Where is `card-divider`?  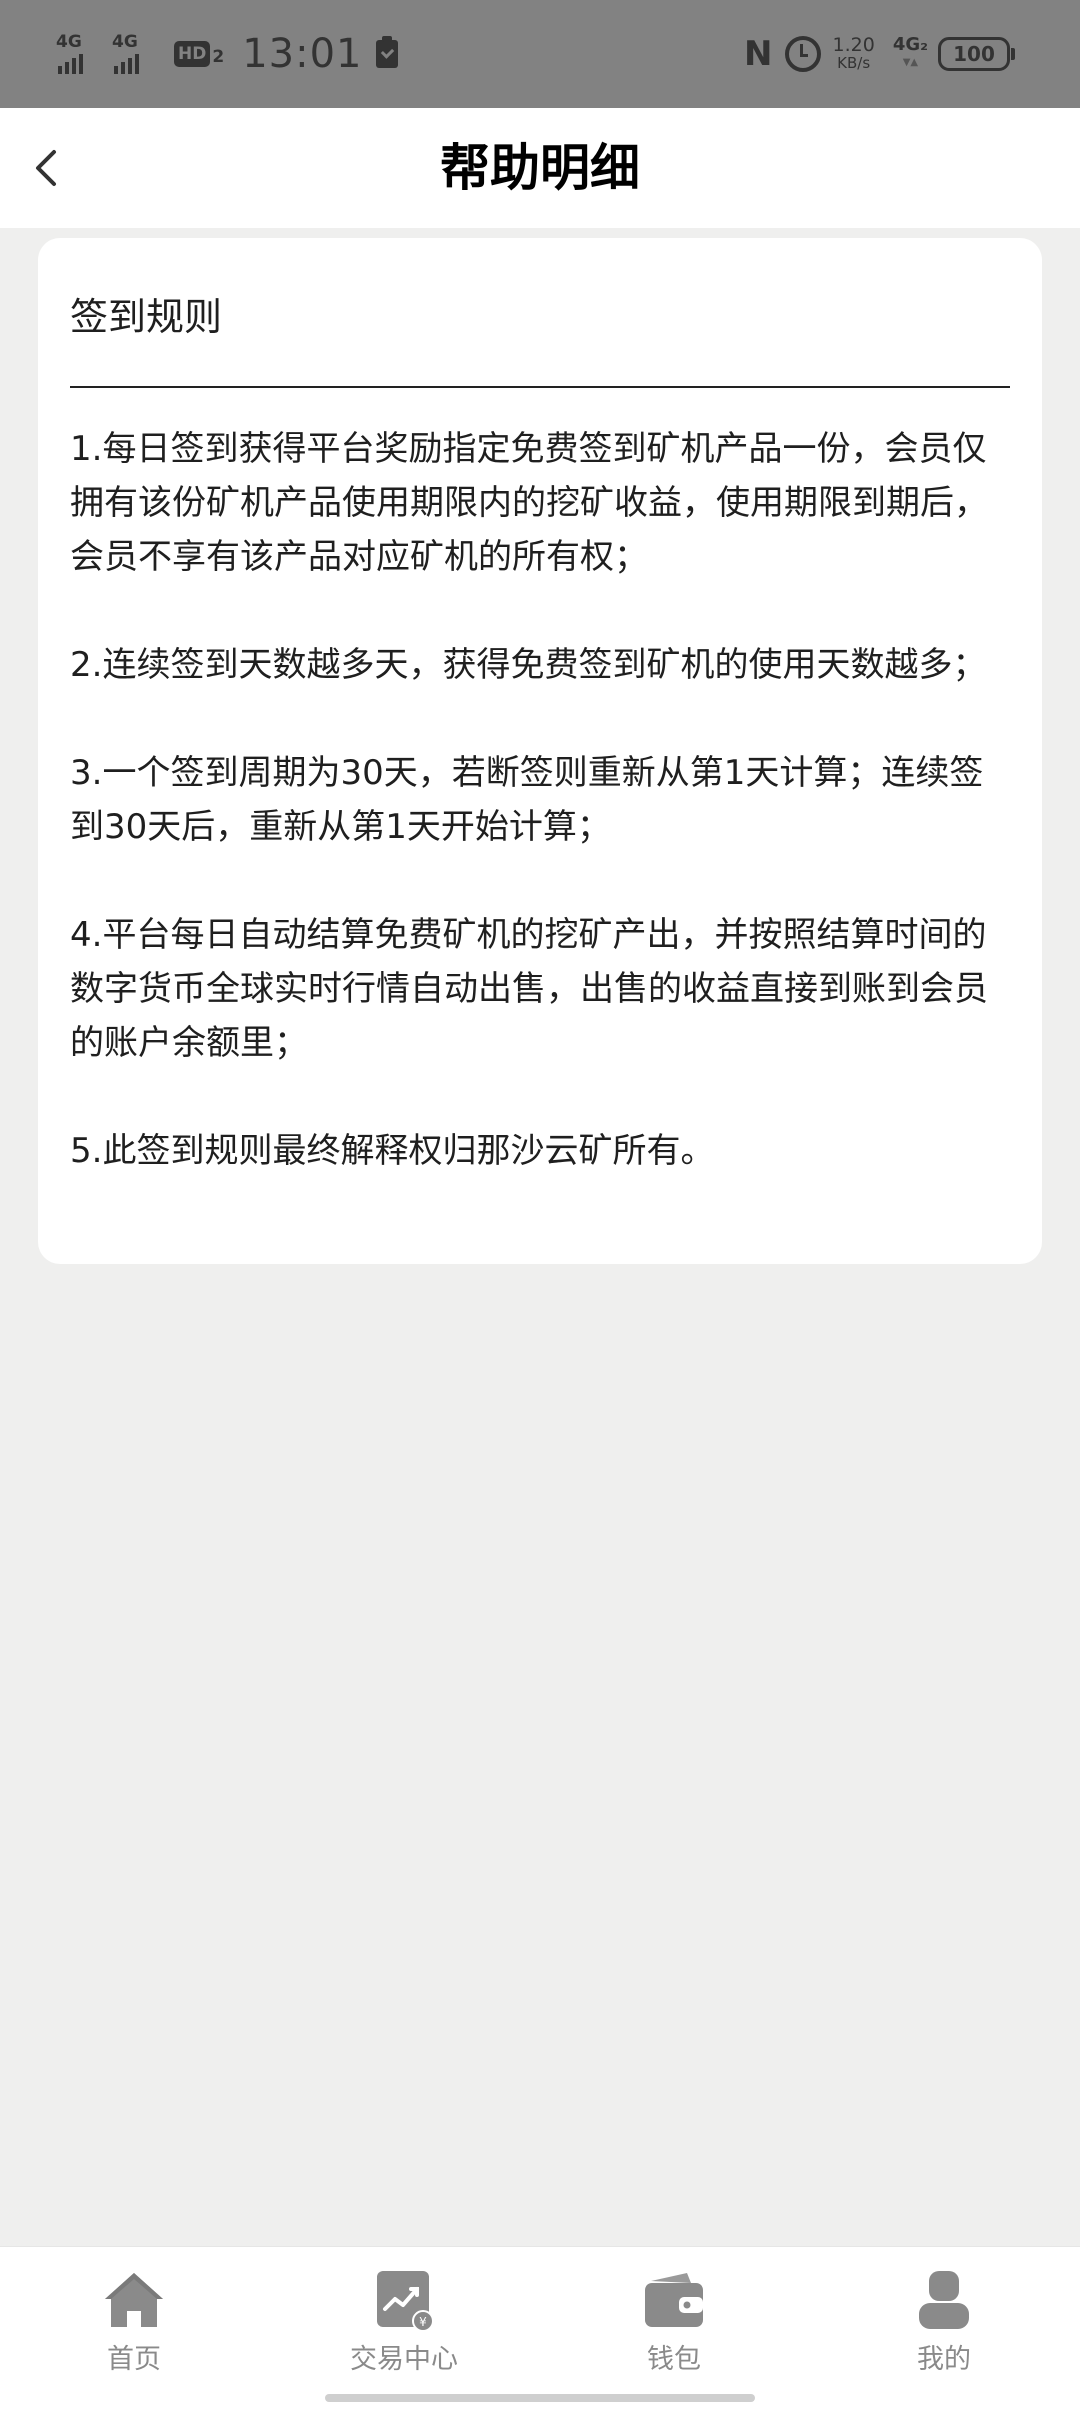
card-divider is located at coordinates (540, 387).